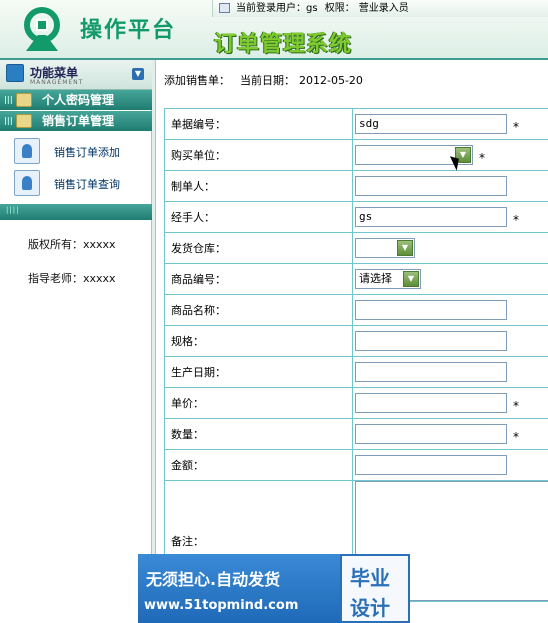  I want to click on watermark-banner: 无须担心.自动发货 www.51topmind.com 毕业 设计, so click(274, 588).